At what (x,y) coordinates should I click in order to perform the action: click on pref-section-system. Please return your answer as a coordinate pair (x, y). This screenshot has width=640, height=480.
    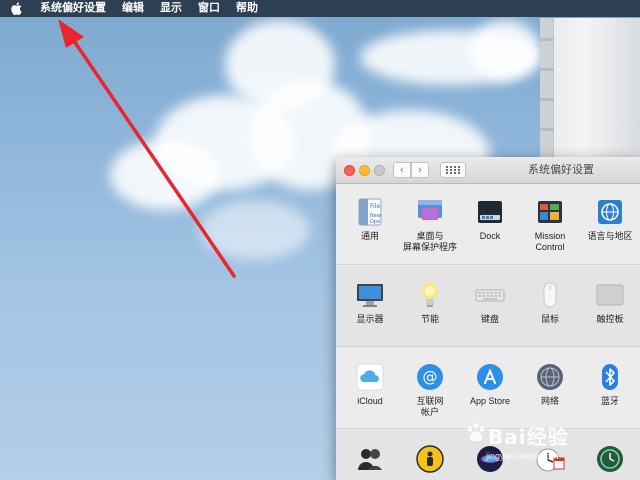
    Looking at the image, I should click on (488, 455).